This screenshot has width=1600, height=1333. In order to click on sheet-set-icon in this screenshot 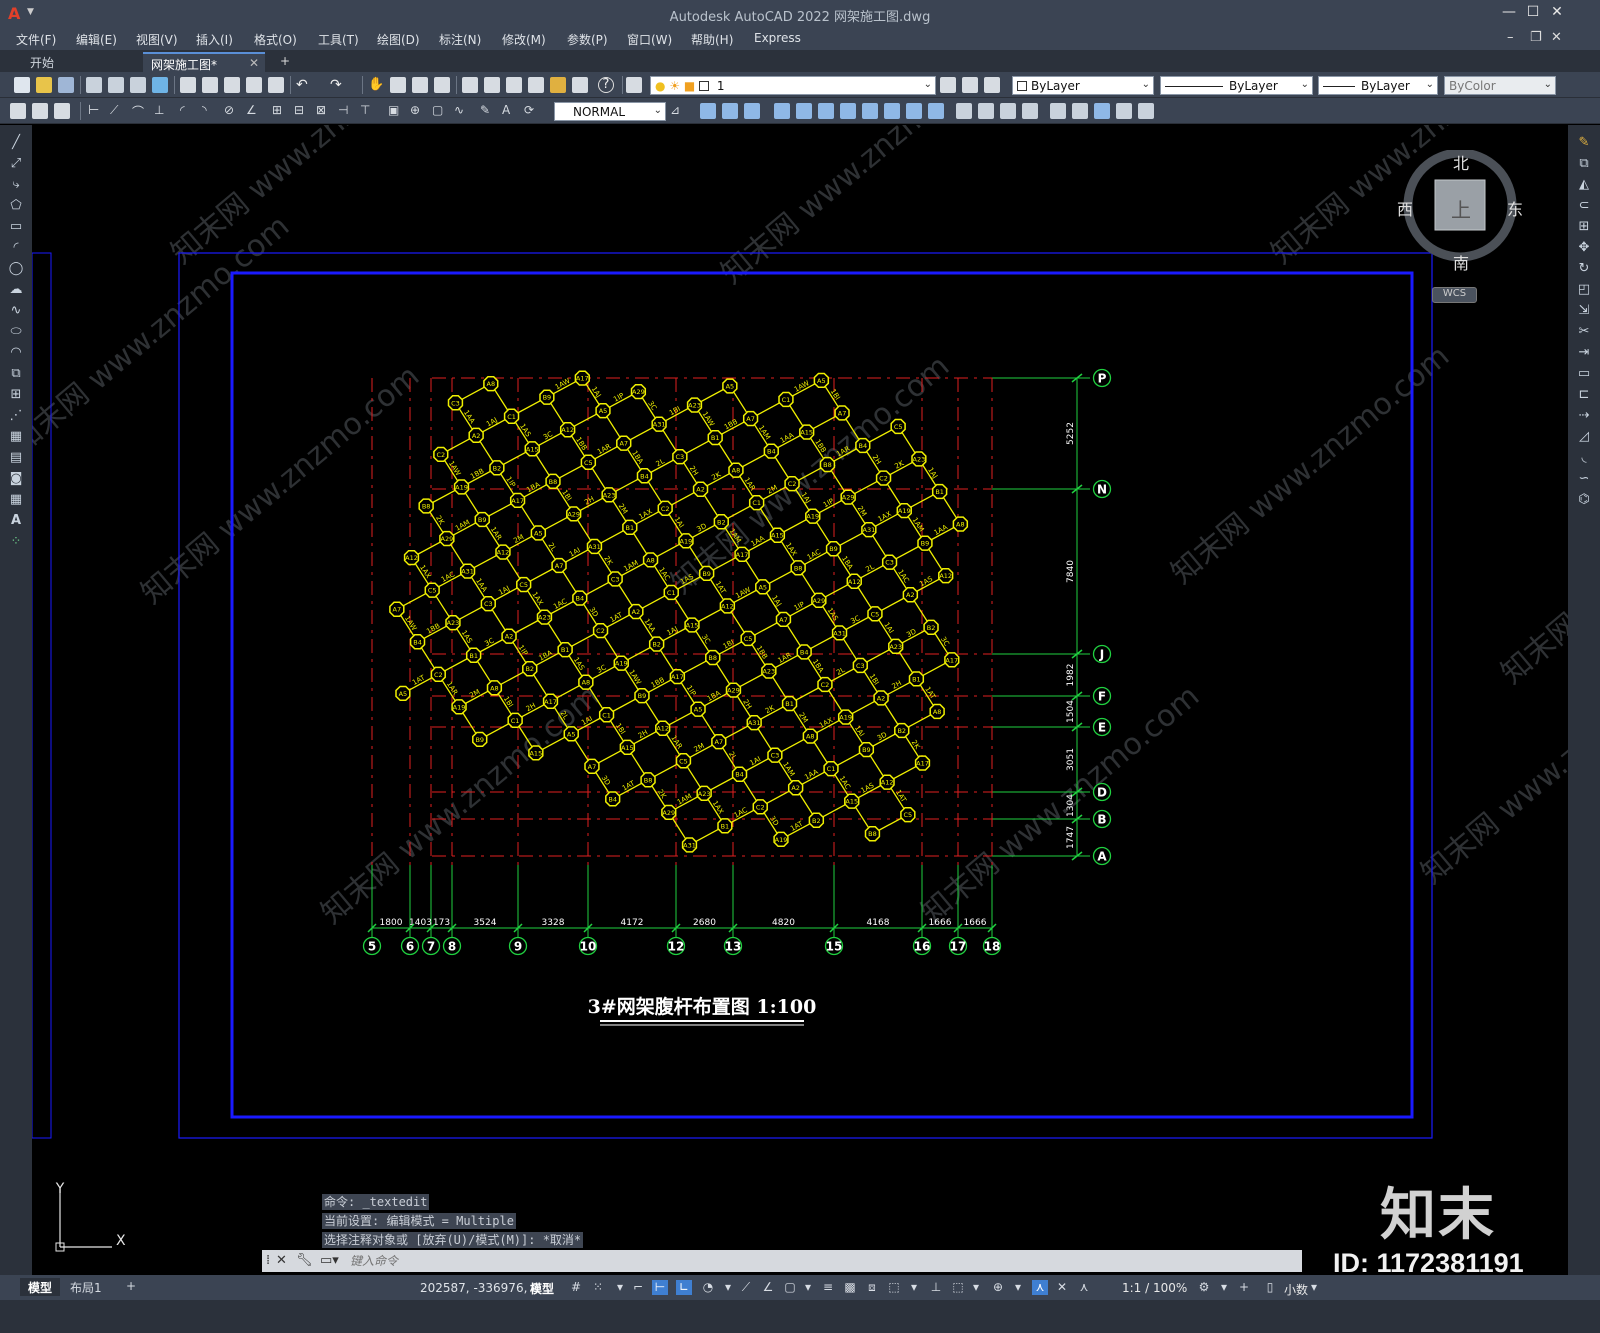, I will do `click(536, 85)`.